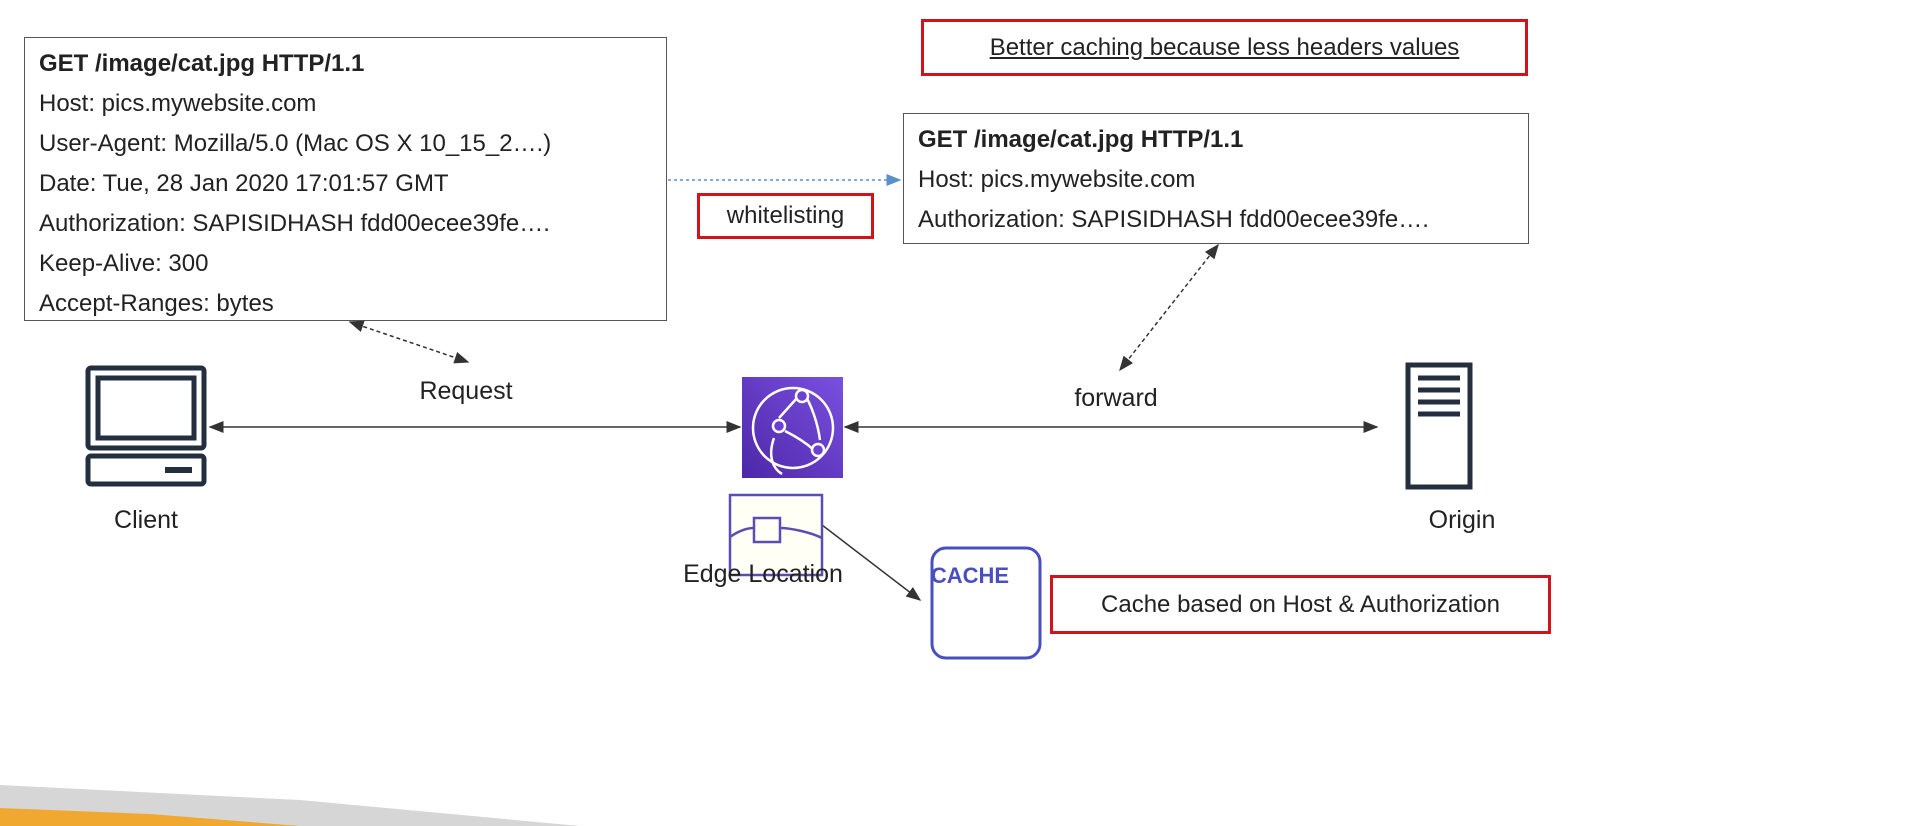 This screenshot has width=1920, height=826. Describe the element at coordinates (146, 426) in the screenshot. I see `client-computer-icon` at that location.